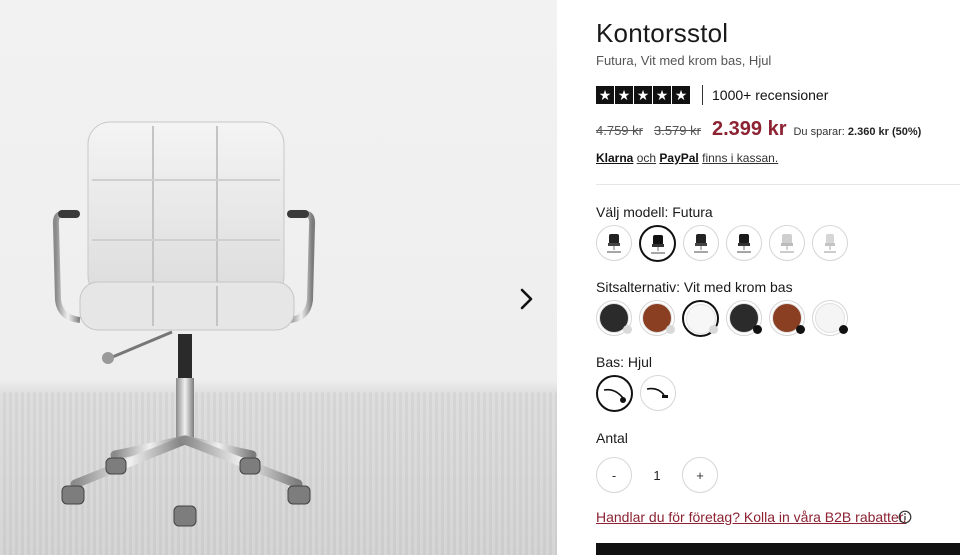  Describe the element at coordinates (749, 129) in the screenshot. I see `current-price: 2.399 kr` at that location.